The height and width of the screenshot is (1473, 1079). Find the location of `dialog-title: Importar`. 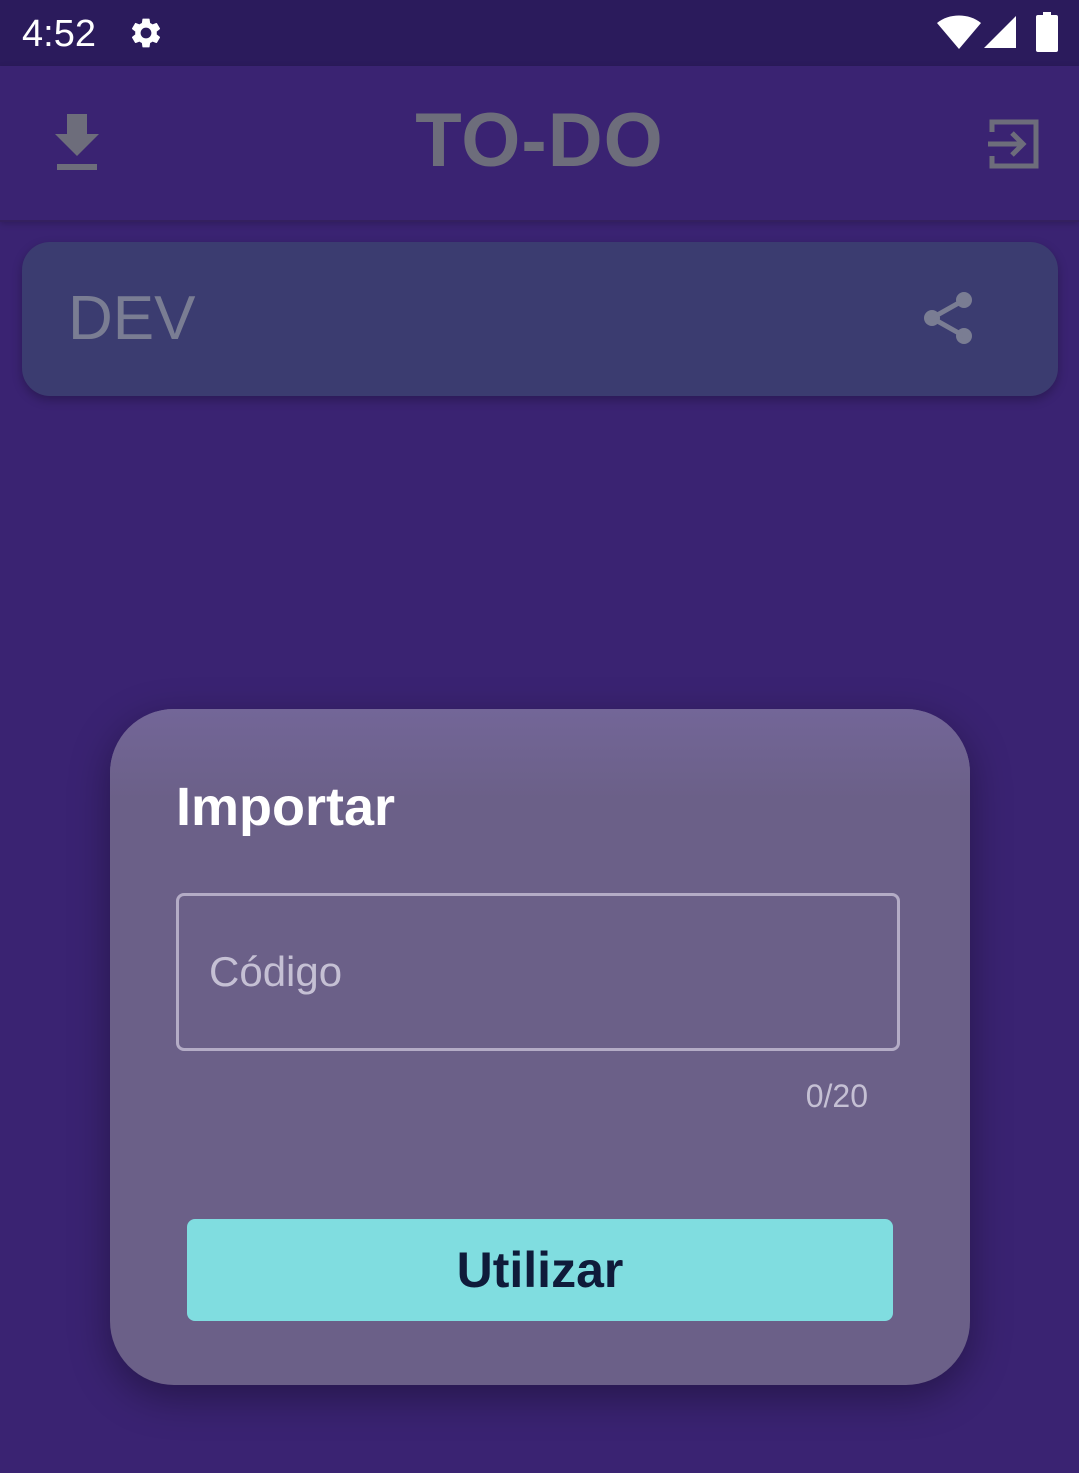

dialog-title: Importar is located at coordinates (286, 807).